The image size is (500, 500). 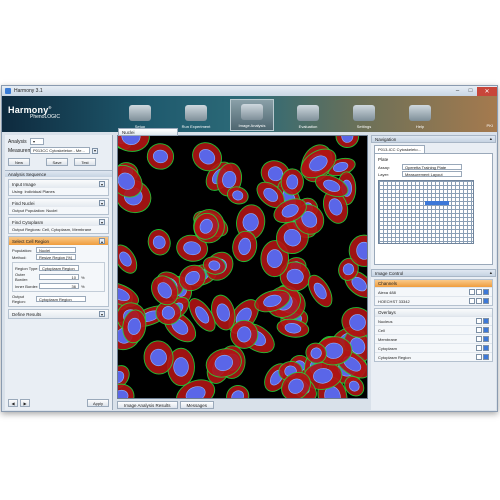 What do you see at coordinates (364, 115) in the screenshot?
I see `nav-settings: Settings` at bounding box center [364, 115].